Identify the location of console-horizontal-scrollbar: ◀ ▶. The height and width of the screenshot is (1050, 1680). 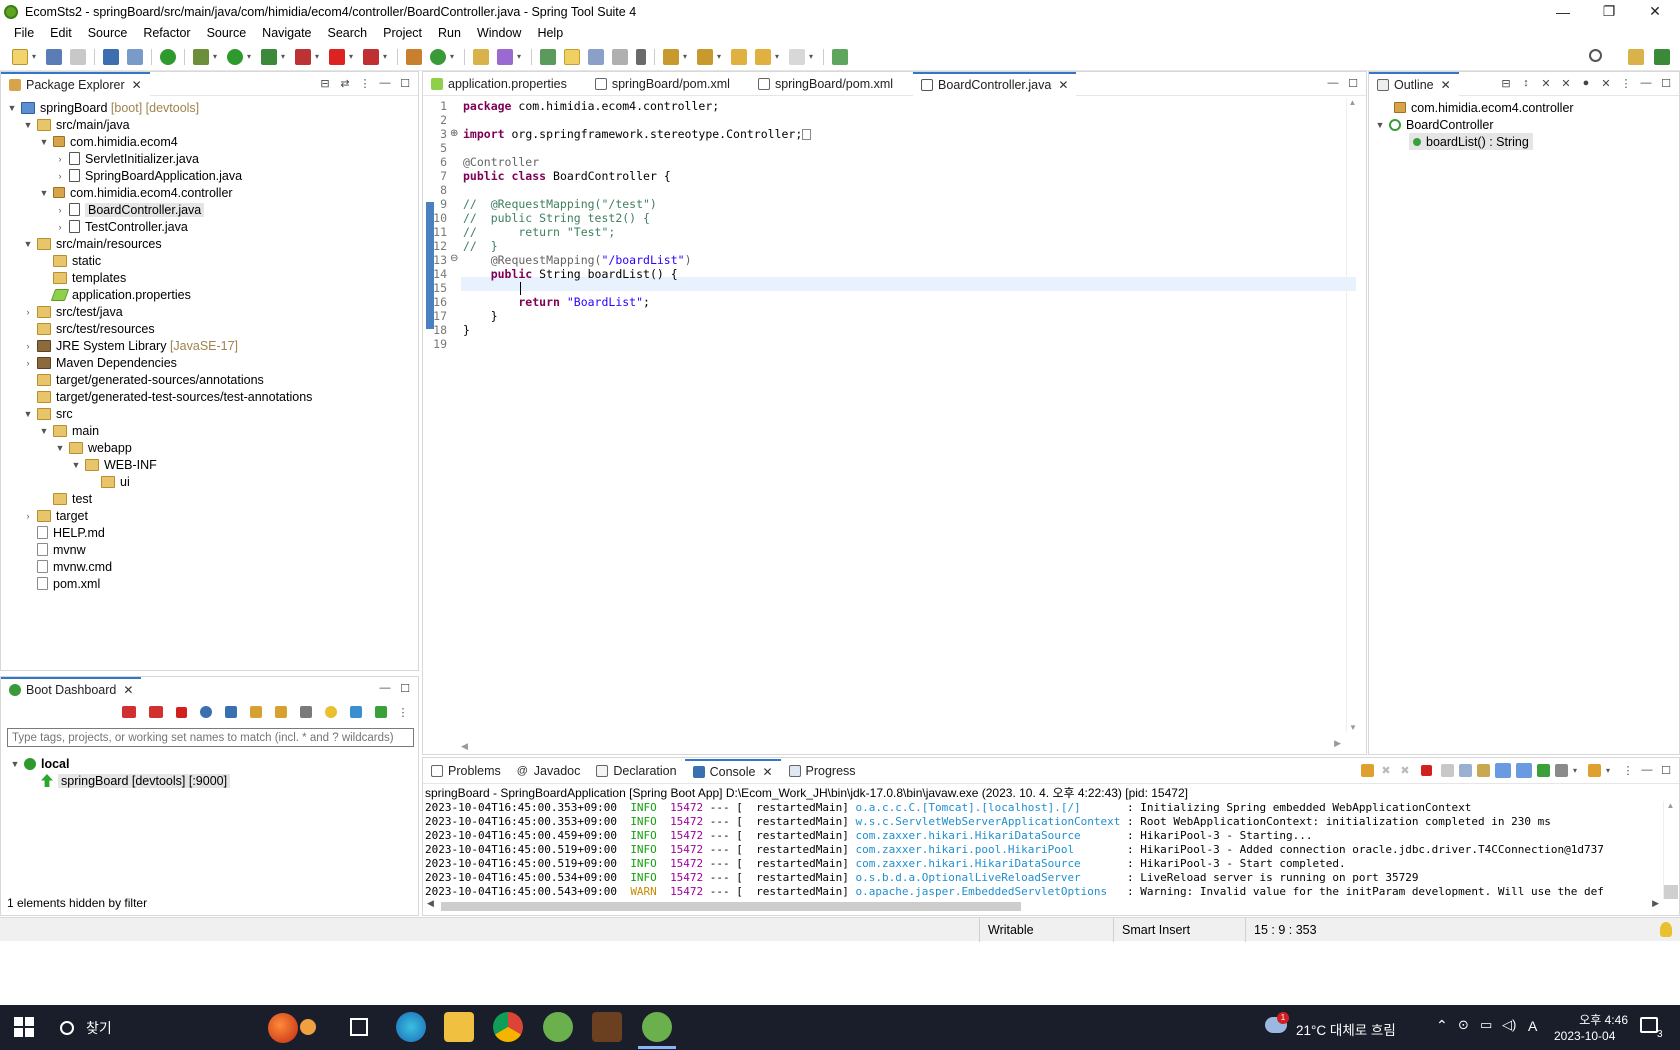
(1043, 906).